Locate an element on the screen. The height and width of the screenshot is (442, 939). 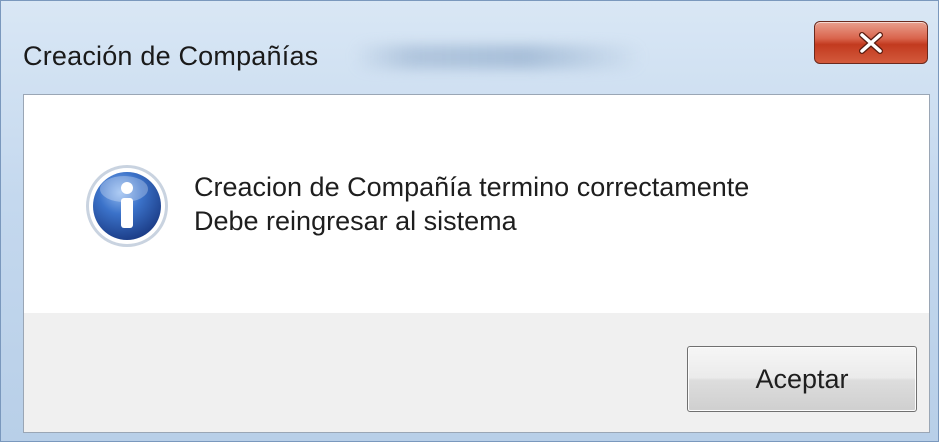
info-icon is located at coordinates (127, 206).